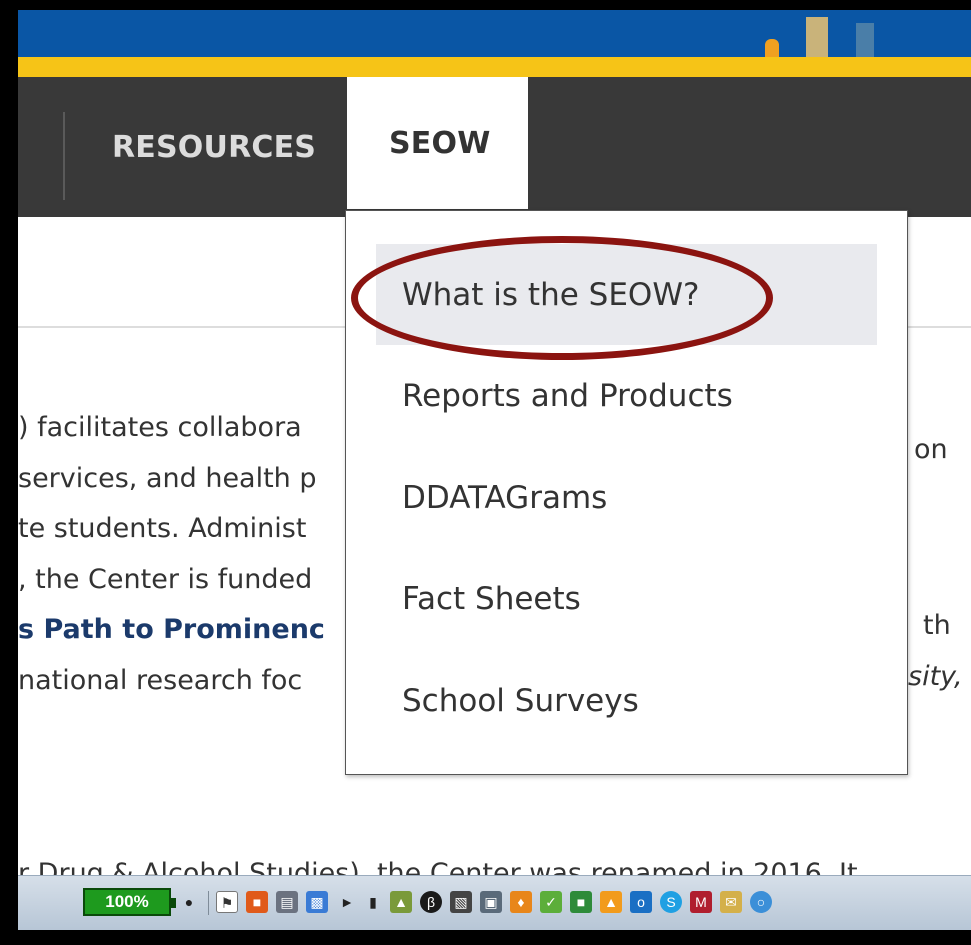 The height and width of the screenshot is (945, 971). What do you see at coordinates (567, 396) in the screenshot?
I see `menu-item-reports-and-products: Reports and Products` at bounding box center [567, 396].